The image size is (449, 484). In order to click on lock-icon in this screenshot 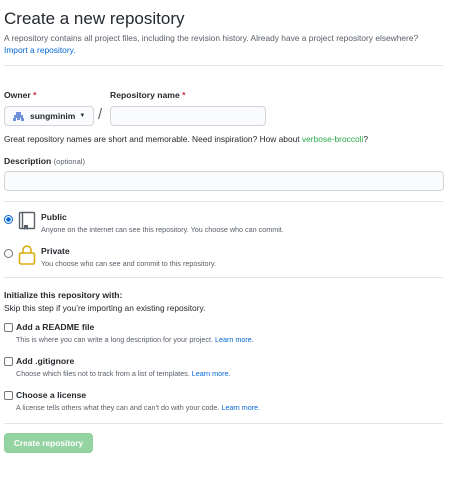, I will do `click(27, 257)`.